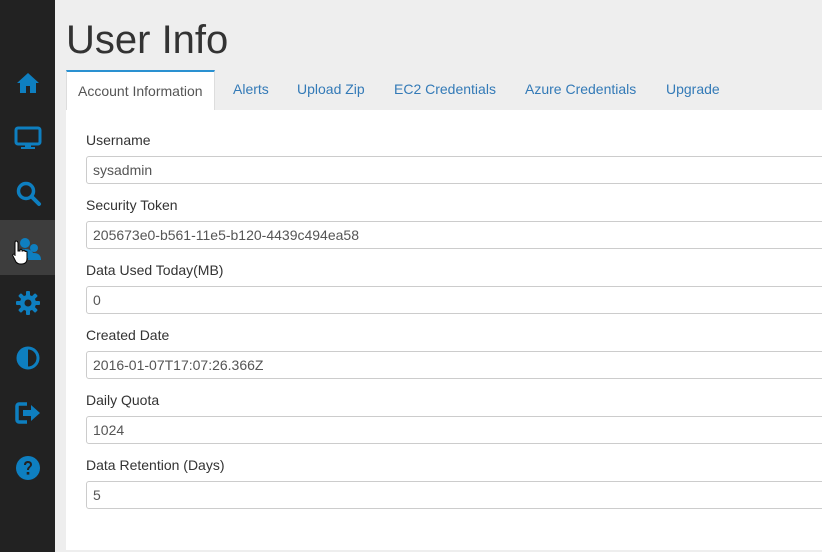 This screenshot has height=552, width=822. I want to click on gear-icon, so click(27, 302).